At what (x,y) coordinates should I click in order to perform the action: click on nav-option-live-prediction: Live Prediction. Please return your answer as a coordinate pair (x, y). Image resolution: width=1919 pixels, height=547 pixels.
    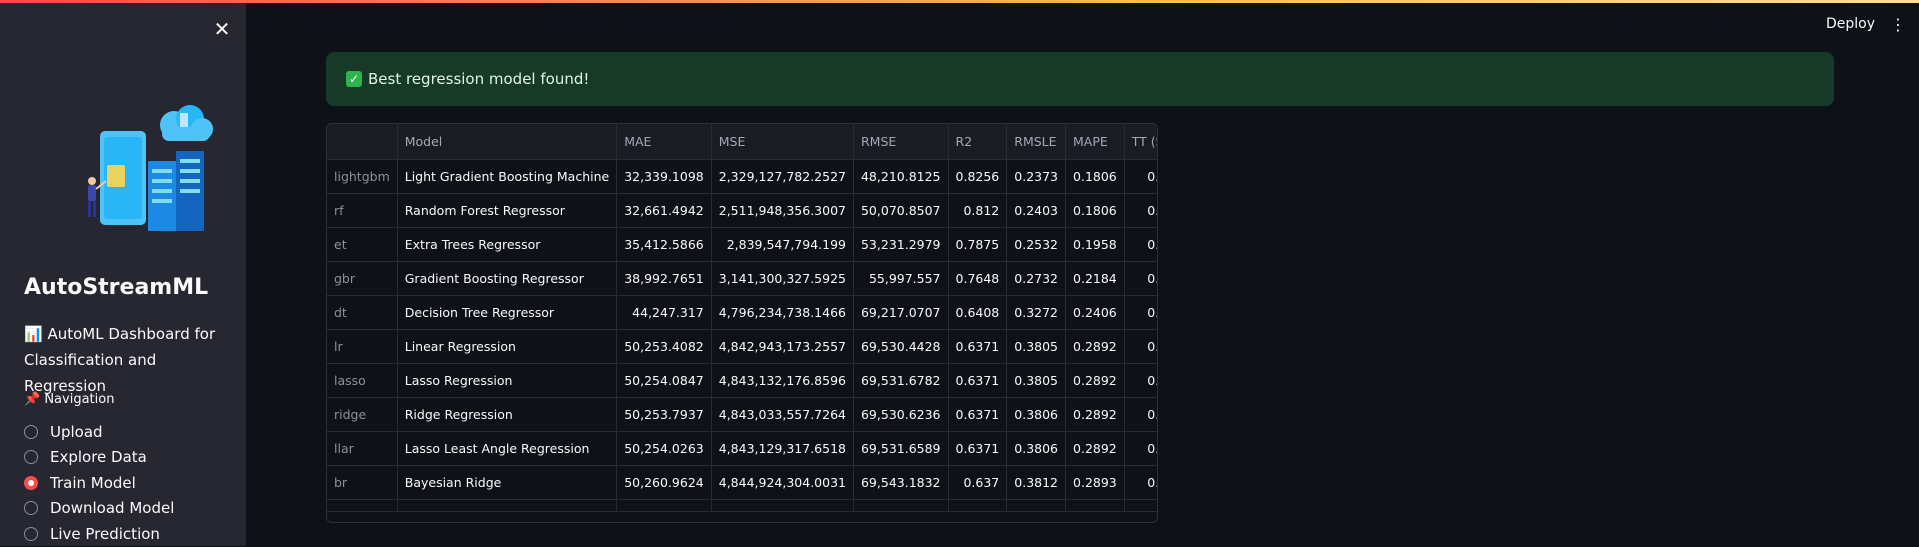
    Looking at the image, I should click on (99, 534).